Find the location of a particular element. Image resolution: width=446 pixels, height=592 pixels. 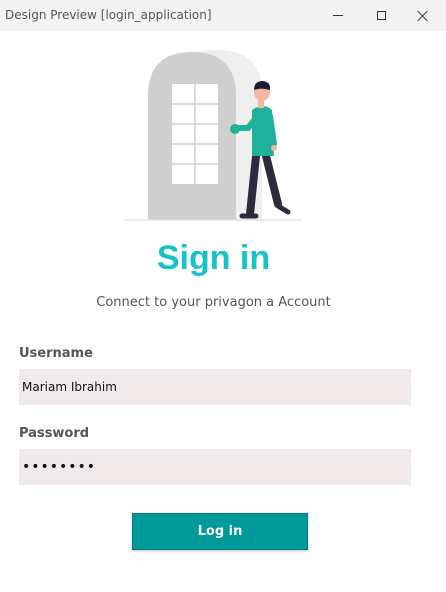

subtitle: Connect to your privagon a Account is located at coordinates (213, 302).